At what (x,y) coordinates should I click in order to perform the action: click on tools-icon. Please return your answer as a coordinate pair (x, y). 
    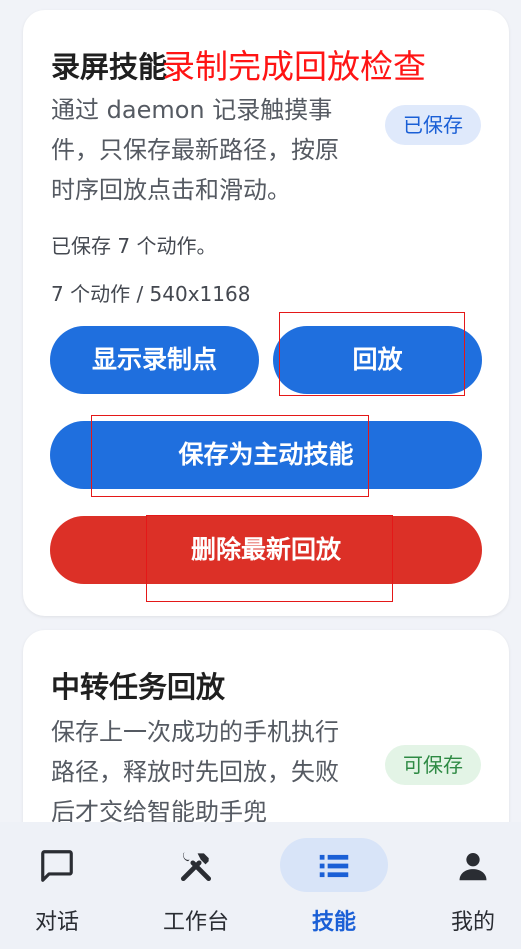
    Looking at the image, I should click on (196, 866).